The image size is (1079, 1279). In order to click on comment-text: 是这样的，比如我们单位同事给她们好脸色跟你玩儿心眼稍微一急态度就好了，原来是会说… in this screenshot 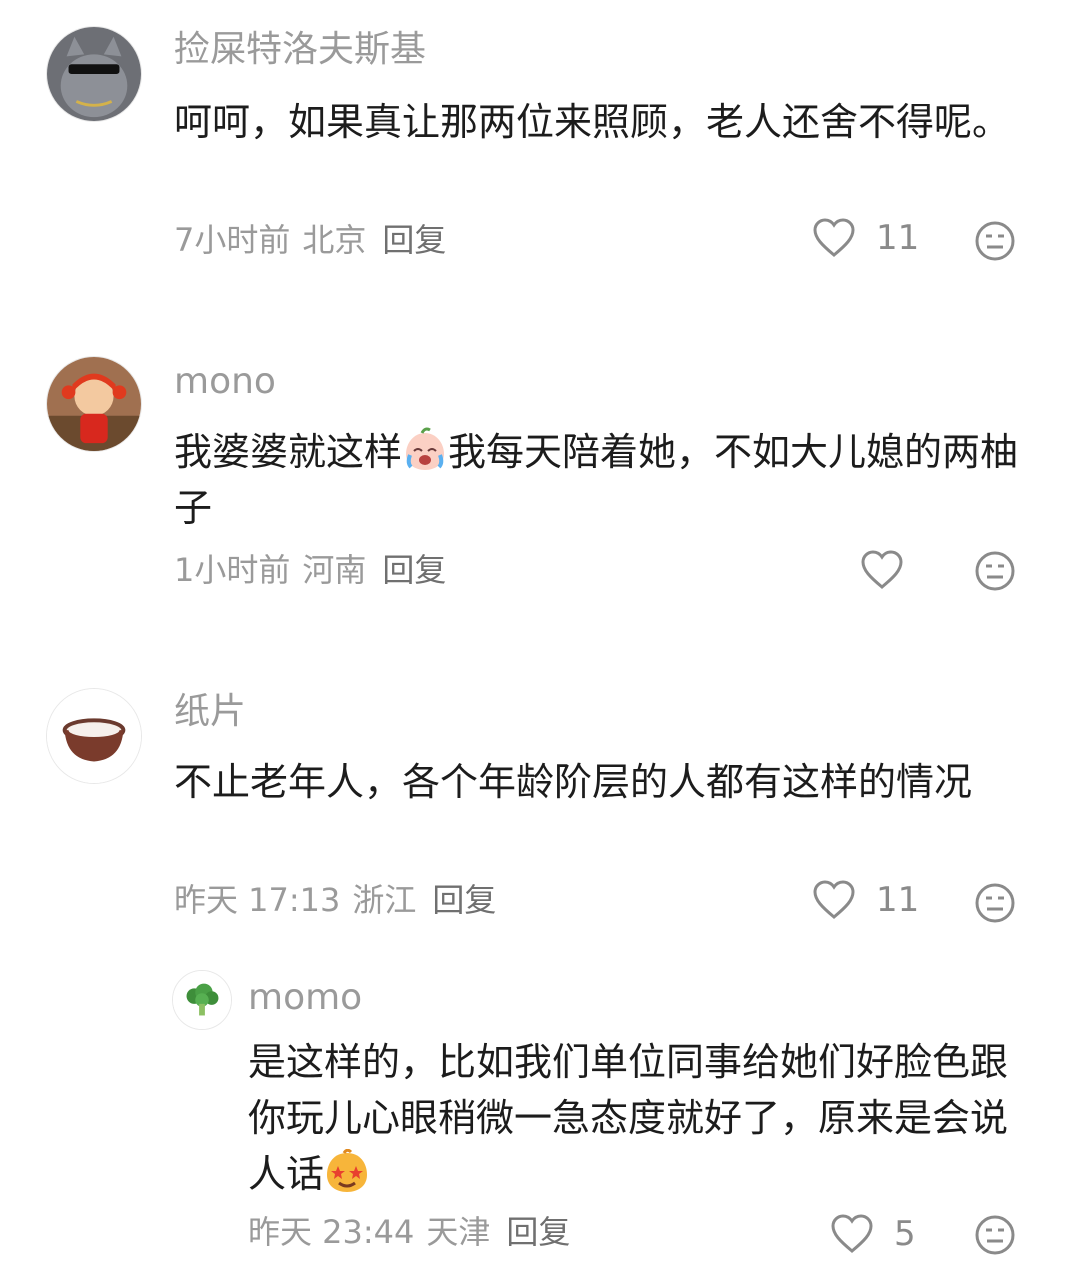, I will do `click(638, 1118)`.